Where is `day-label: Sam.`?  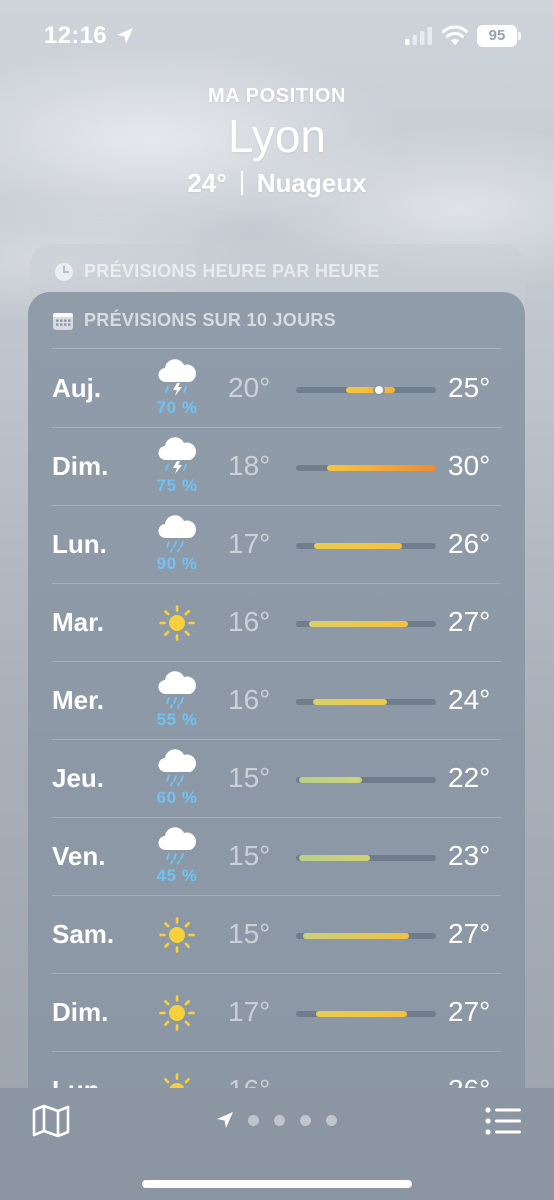 day-label: Sam. is located at coordinates (83, 934).